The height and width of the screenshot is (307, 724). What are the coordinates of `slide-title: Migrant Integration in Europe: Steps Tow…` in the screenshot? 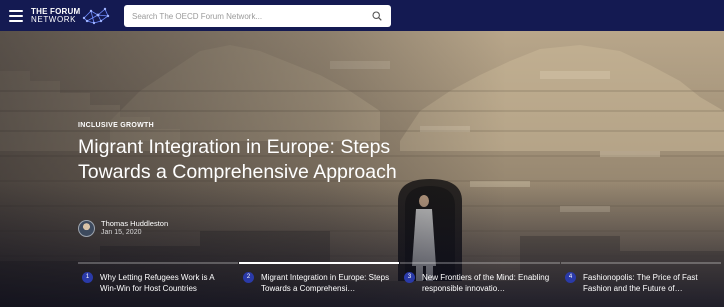 It's located at (325, 283).